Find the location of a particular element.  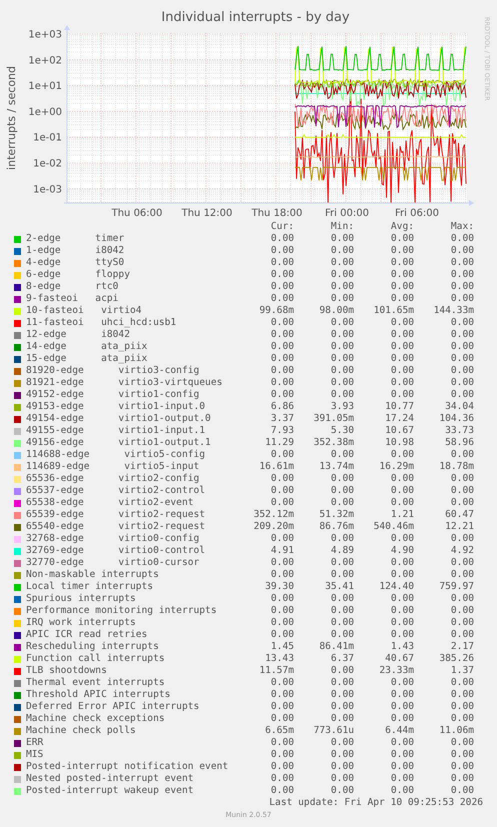

min-value: 6.37 is located at coordinates (342, 659).